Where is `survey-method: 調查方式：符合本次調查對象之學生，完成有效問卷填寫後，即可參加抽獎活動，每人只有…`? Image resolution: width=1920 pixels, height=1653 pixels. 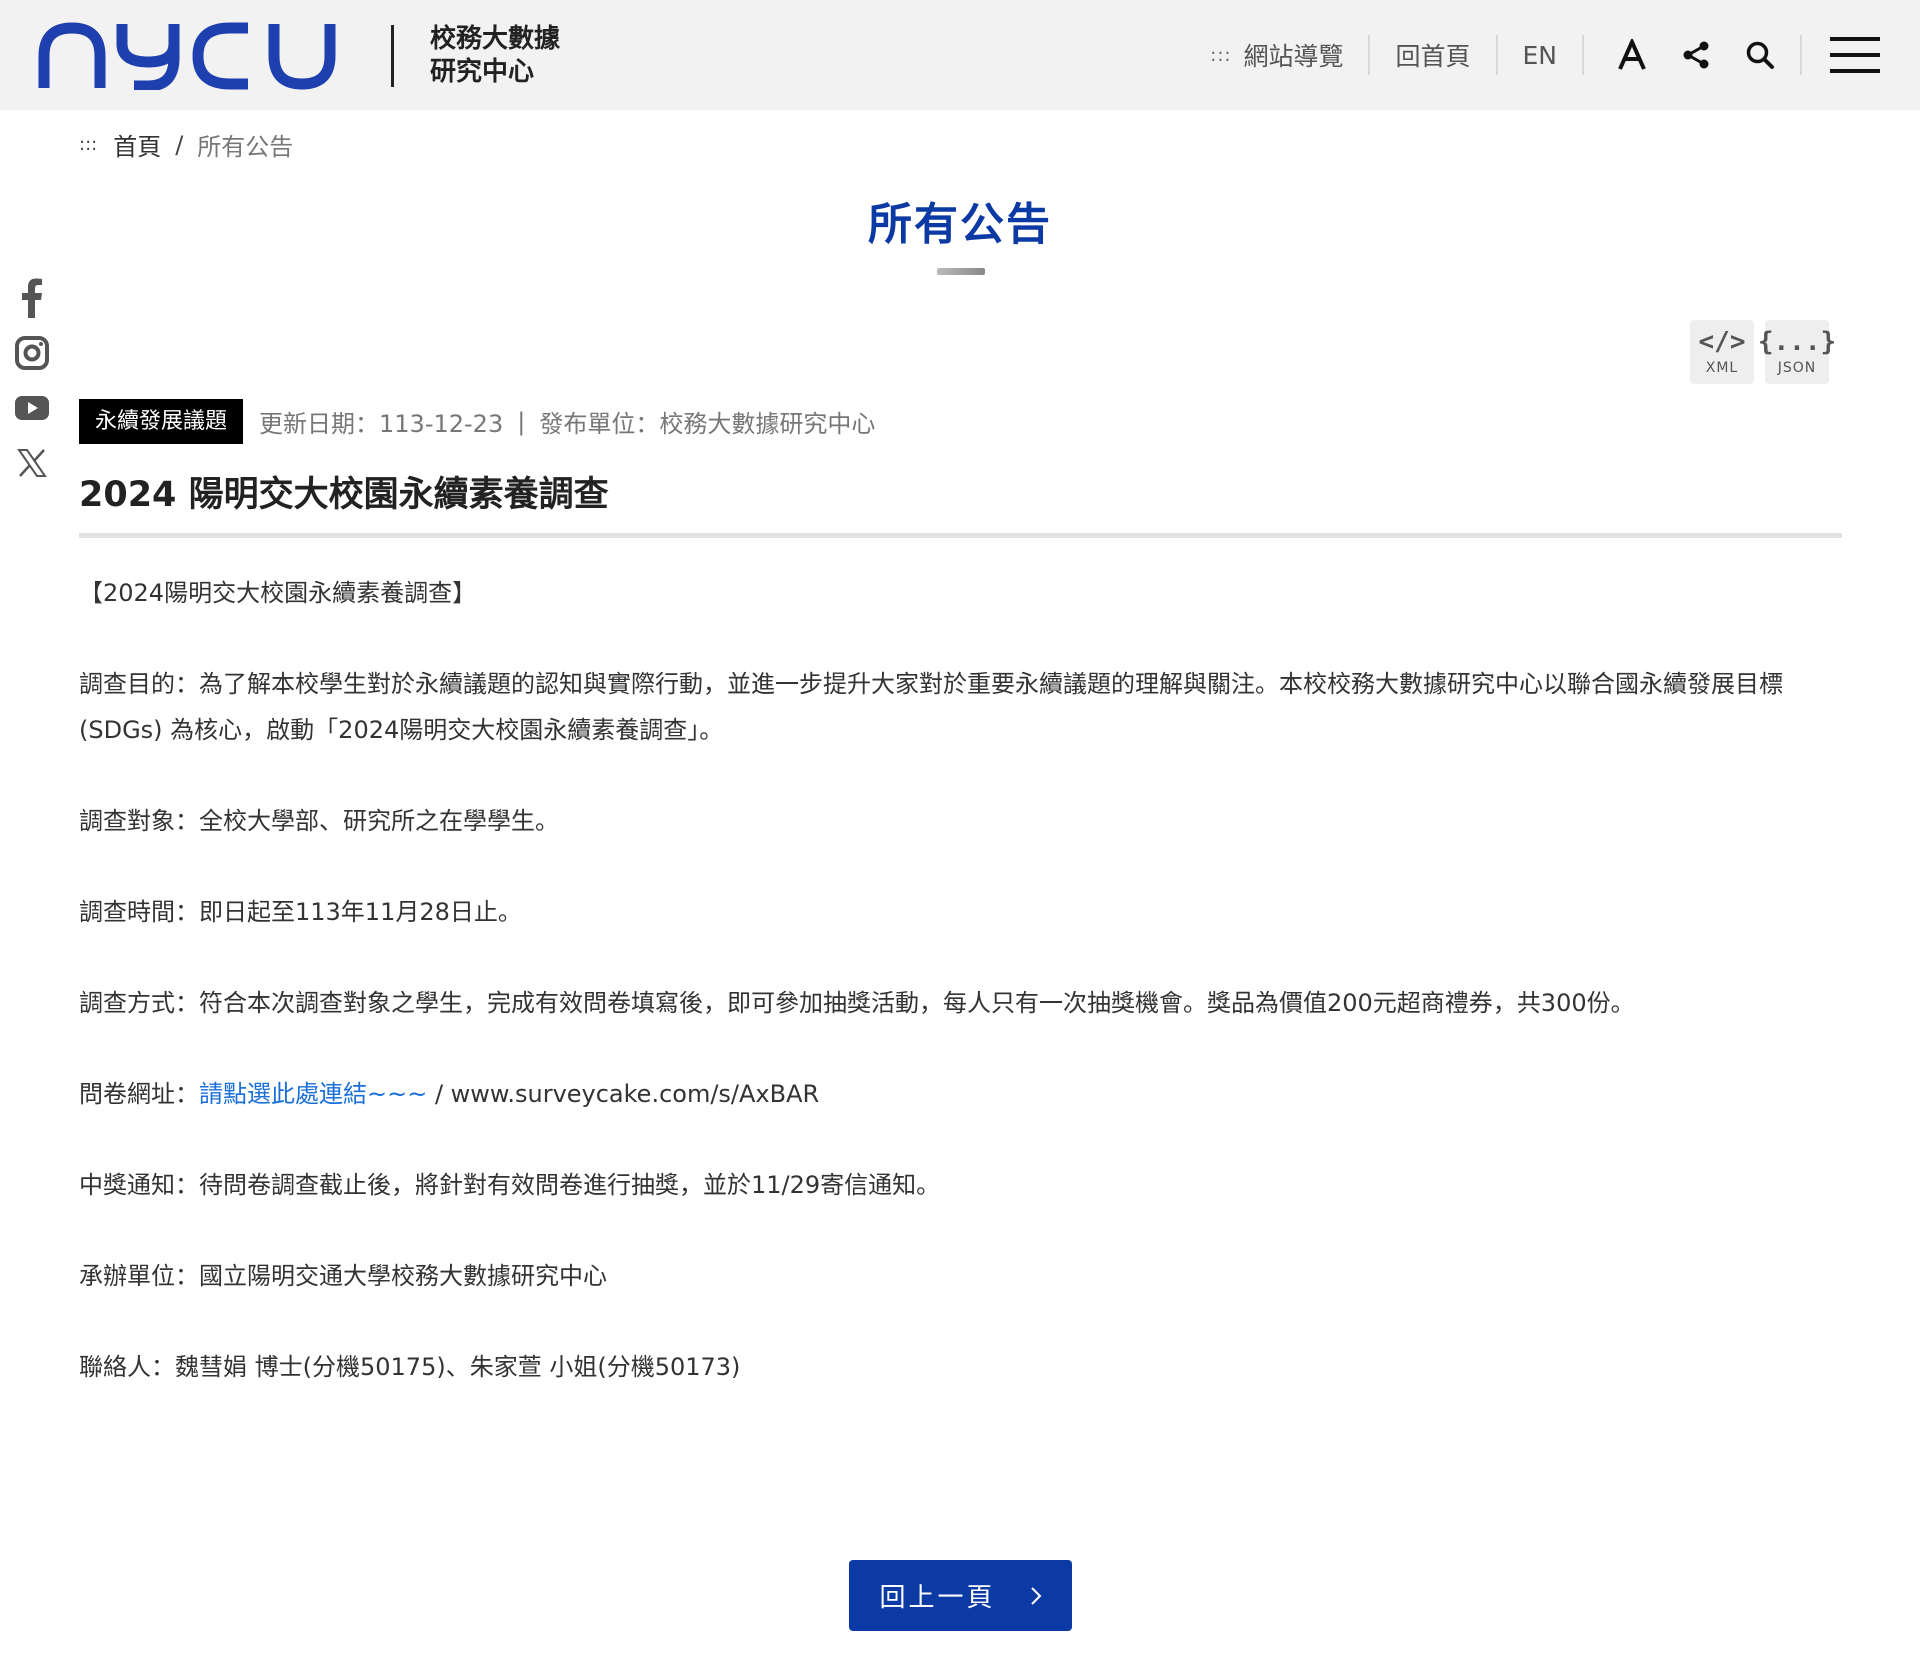 survey-method: 調查方式：符合本次調查對象之學生，完成有效問卷填寫後，即可參加抽獎活動，每人只有… is located at coordinates (857, 1003).